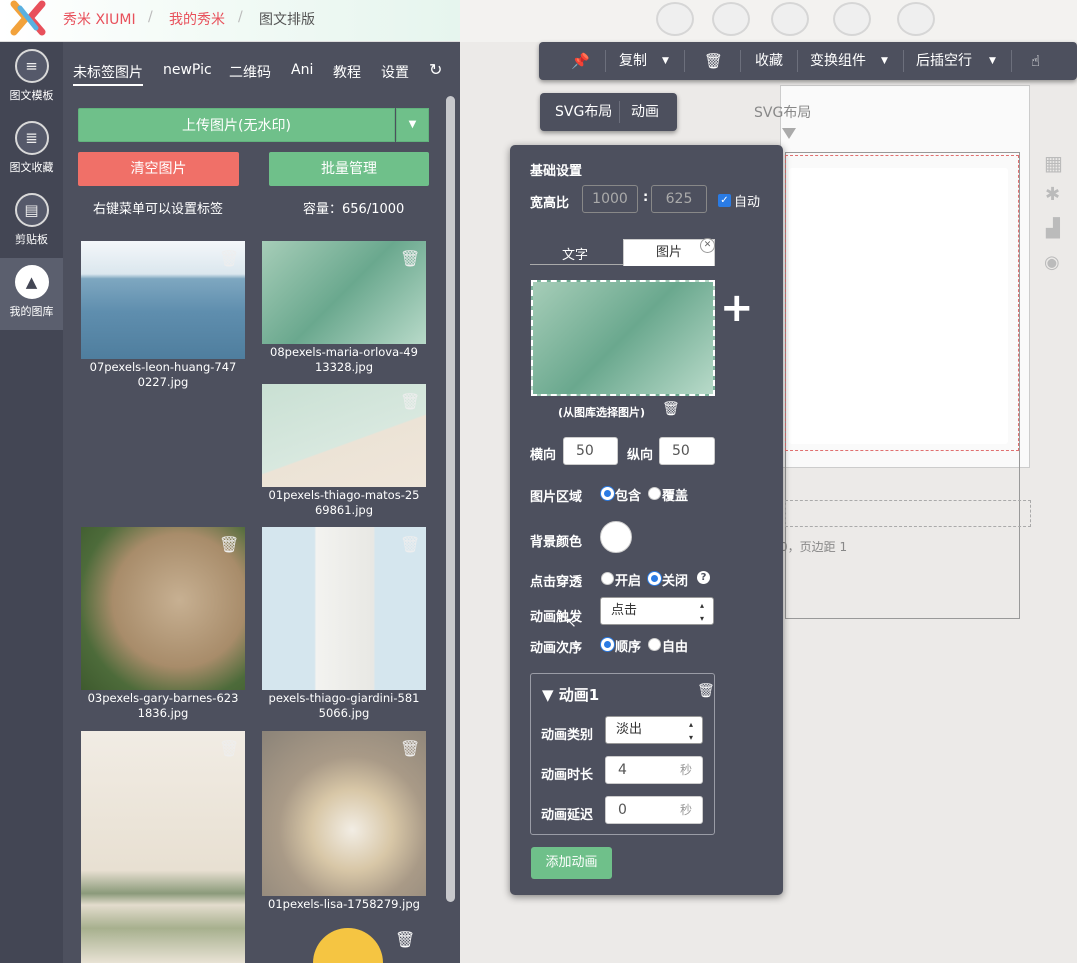 This screenshot has height=963, width=1077. Describe the element at coordinates (31, 239) in the screenshot. I see `rail-label: 剪贴板` at that location.